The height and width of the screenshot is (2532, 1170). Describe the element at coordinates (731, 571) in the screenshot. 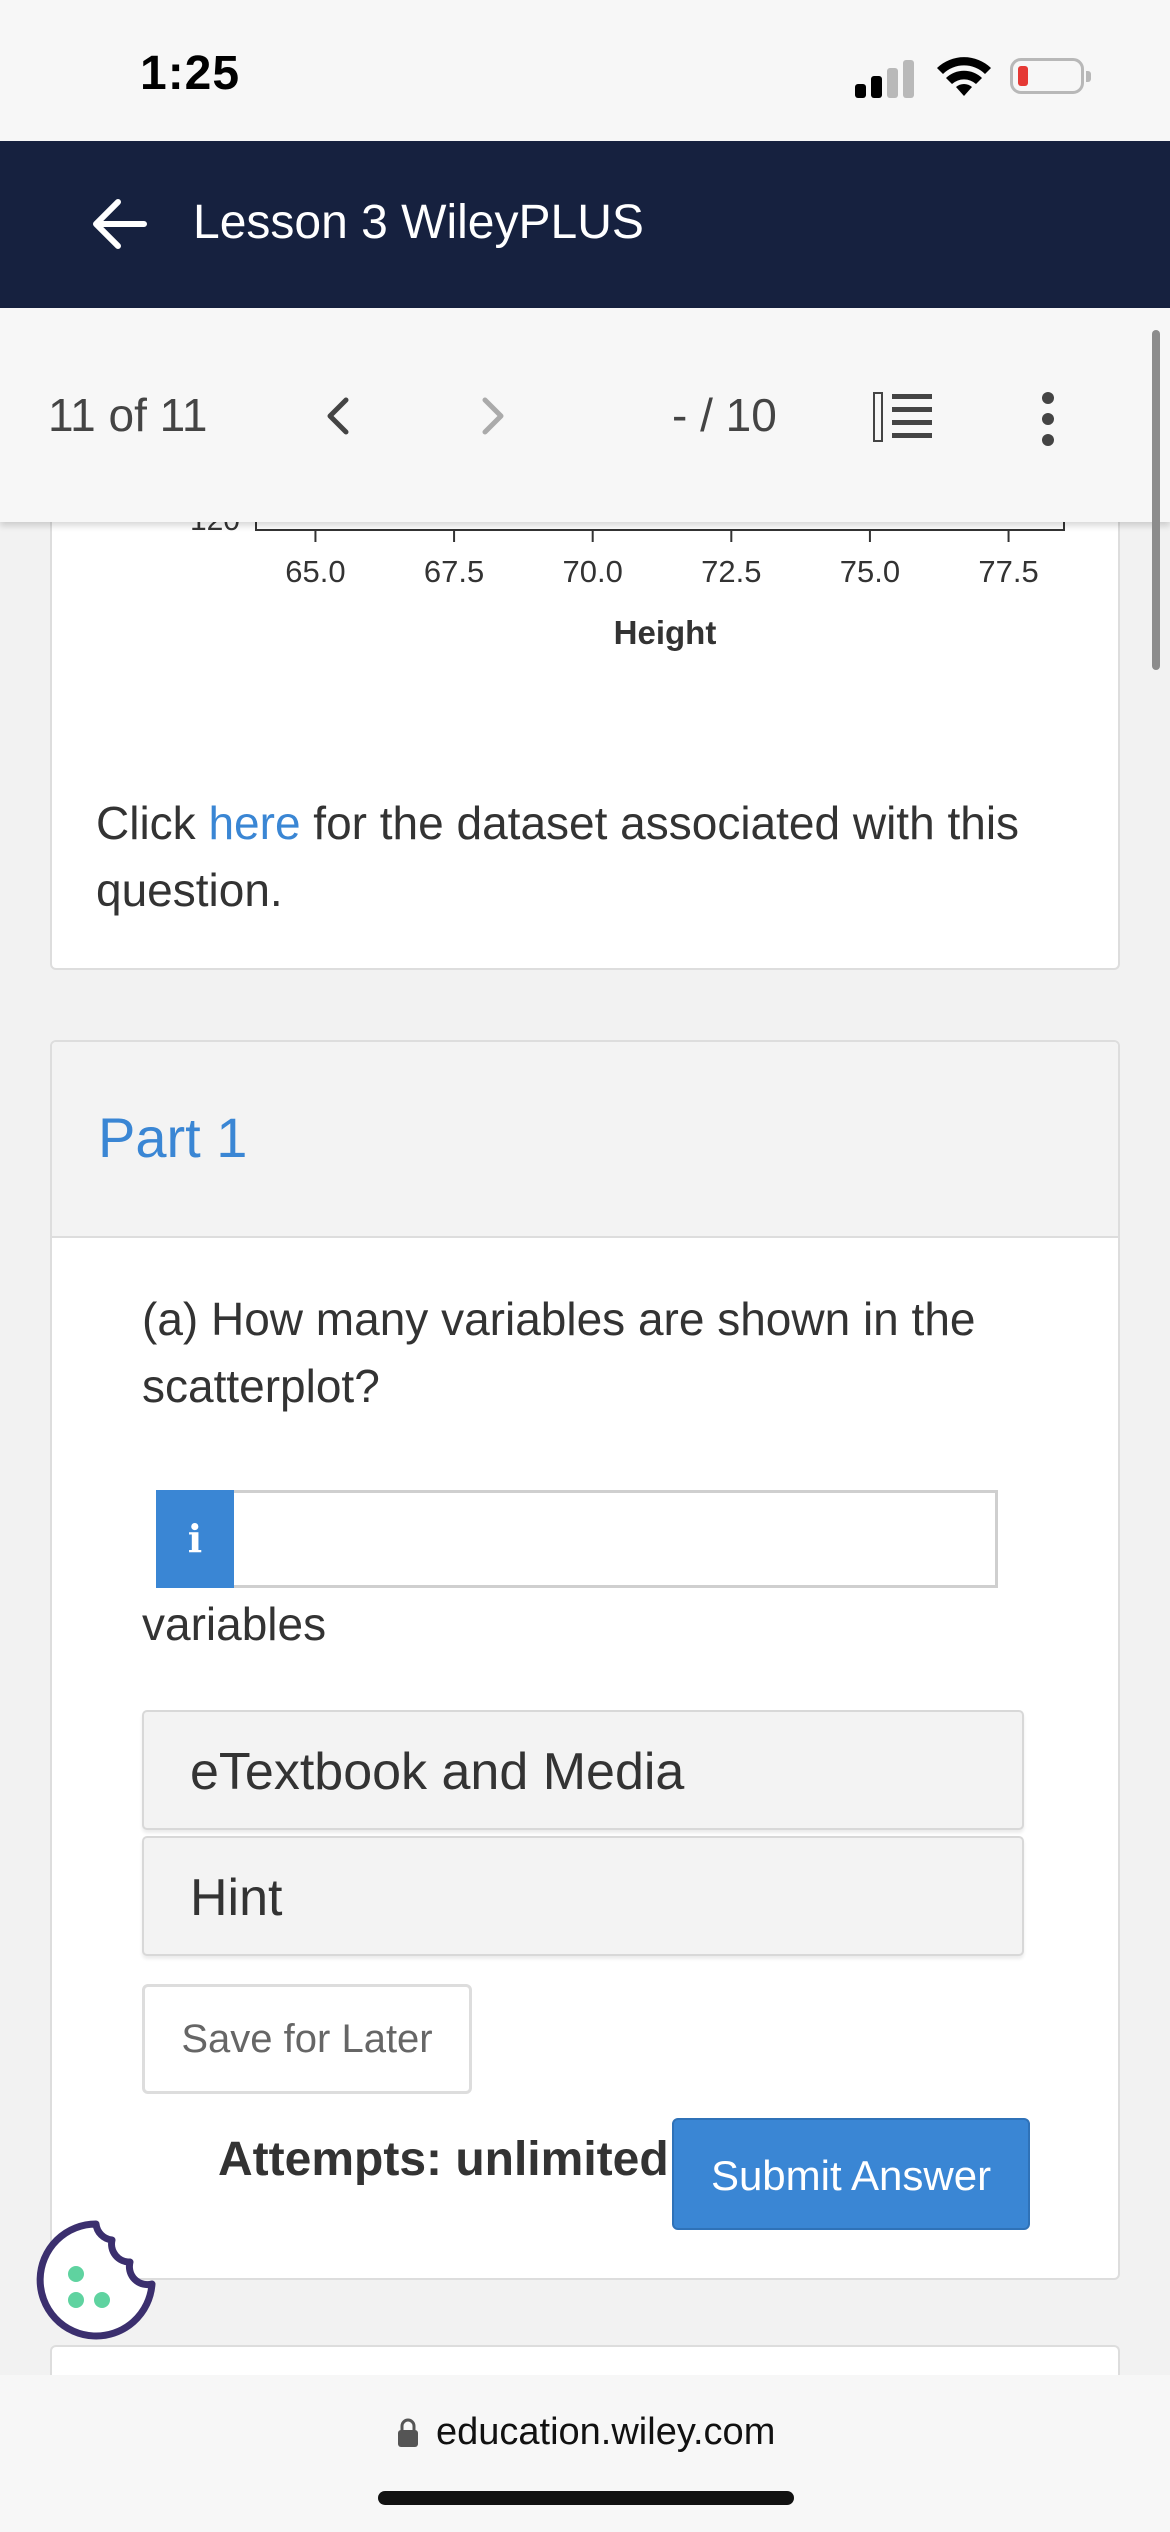

I see `x-tick-label: 72.5` at that location.